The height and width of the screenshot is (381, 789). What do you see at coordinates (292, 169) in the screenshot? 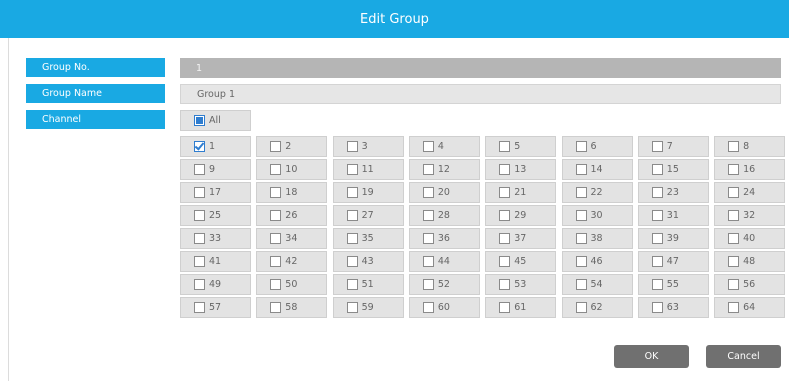
I see `channel-10-checkbox: 10` at bounding box center [292, 169].